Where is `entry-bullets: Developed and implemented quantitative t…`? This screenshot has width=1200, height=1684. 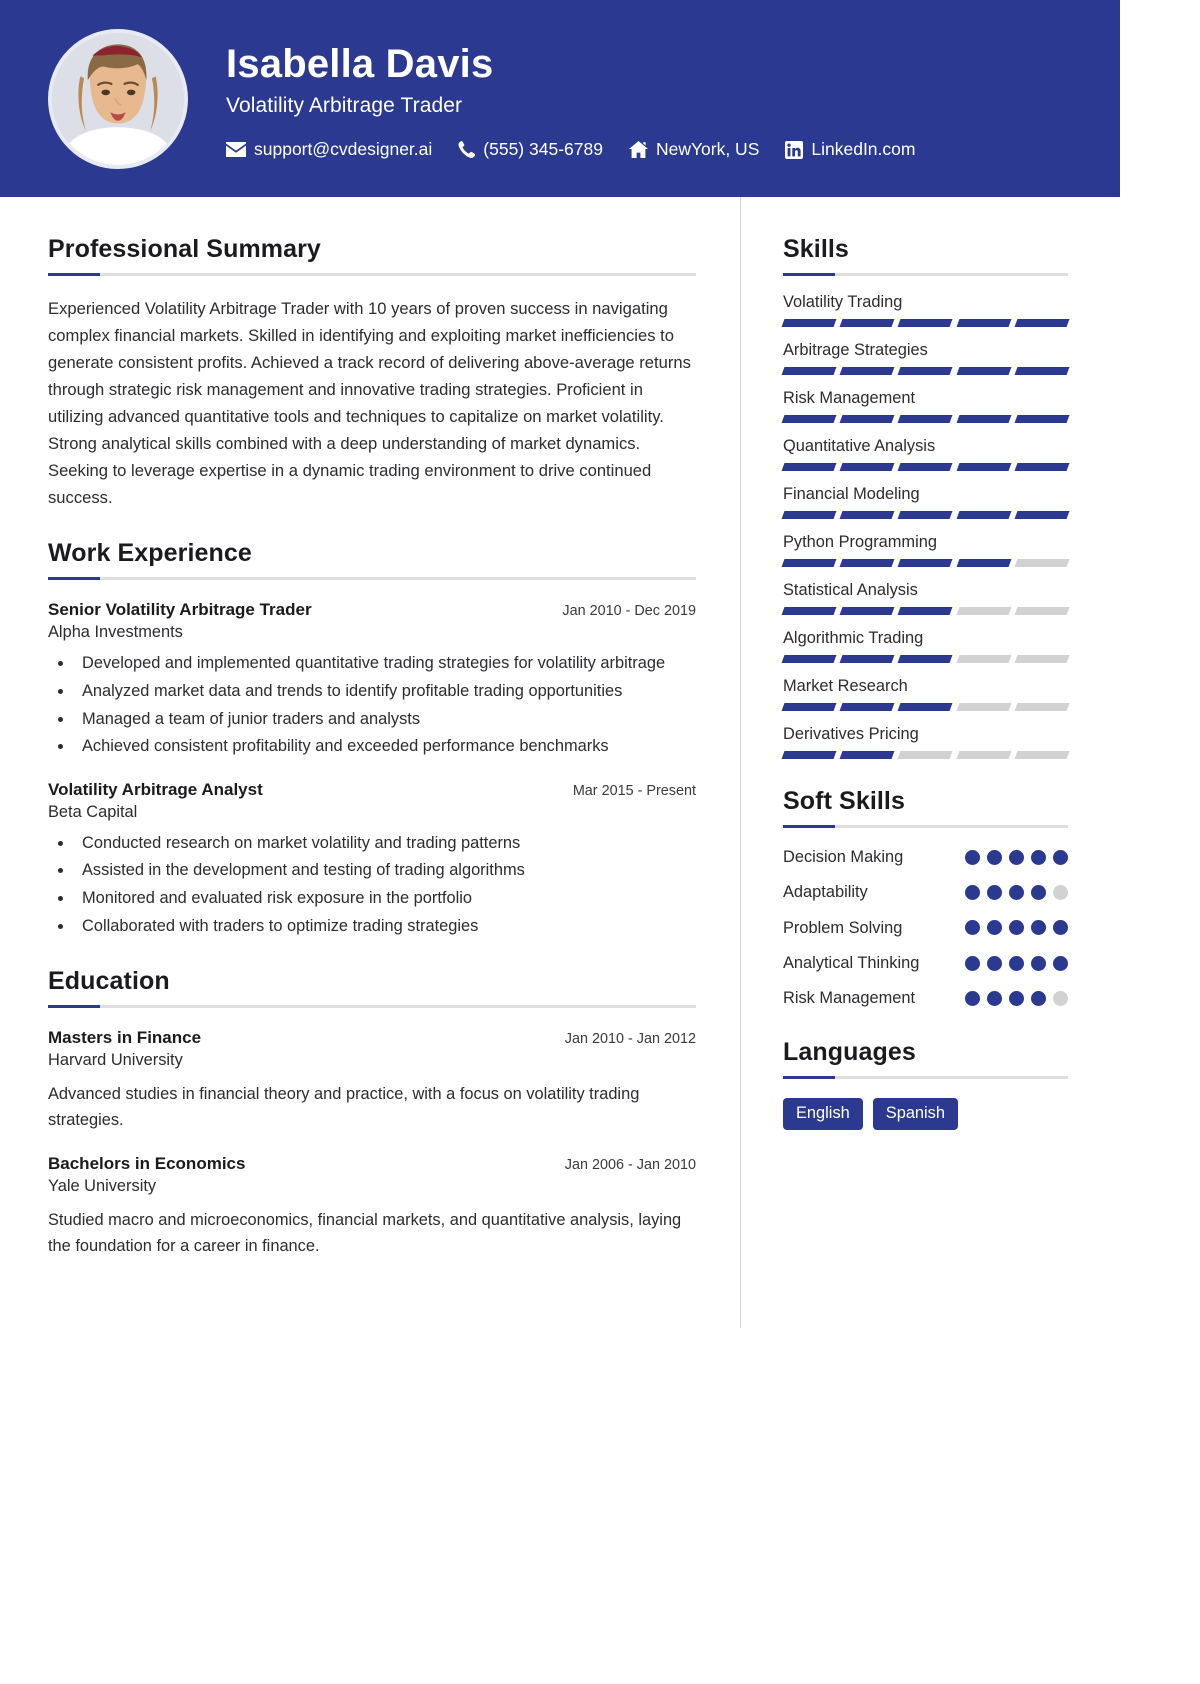 entry-bullets: Developed and implemented quantitative t… is located at coordinates (385, 705).